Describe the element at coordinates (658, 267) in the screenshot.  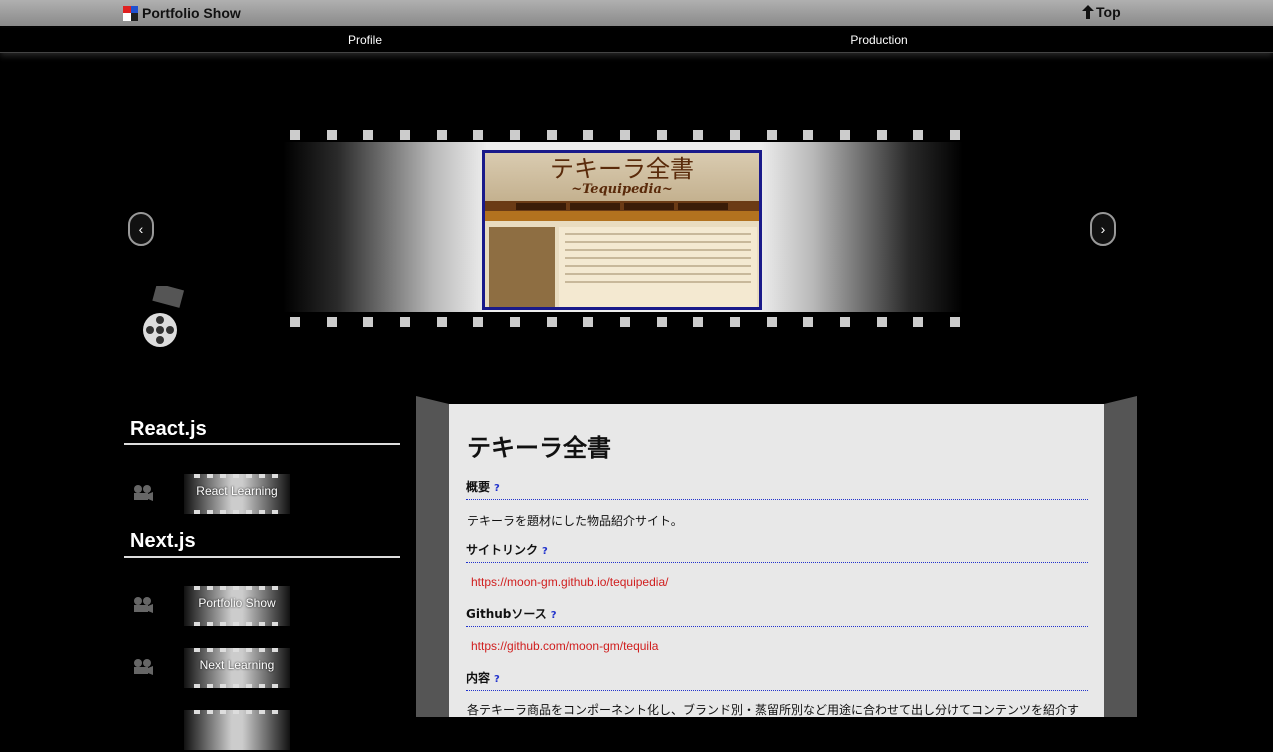
I see `slide-body` at that location.